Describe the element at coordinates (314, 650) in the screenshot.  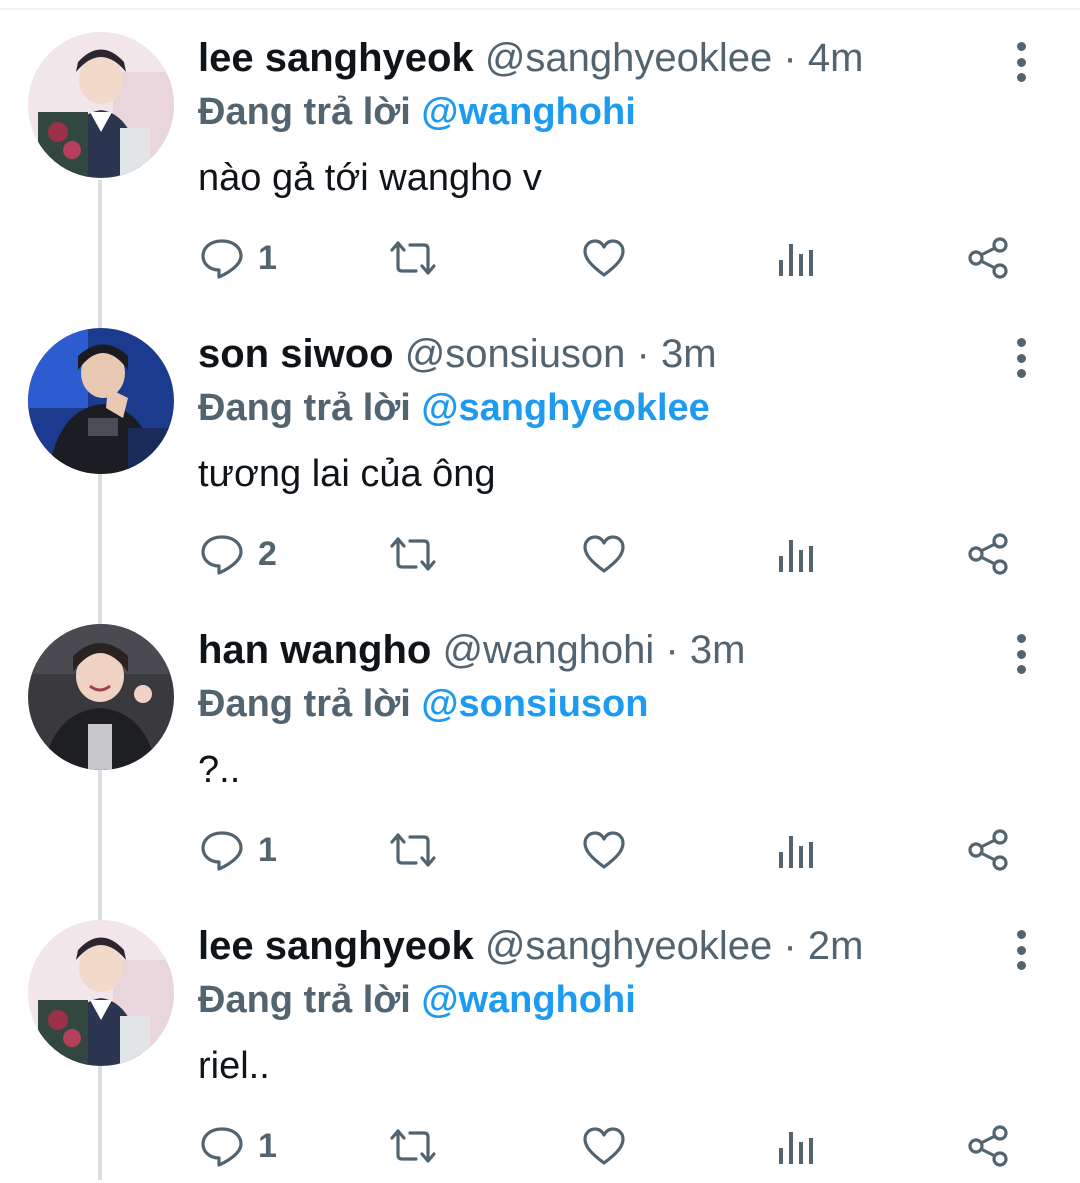
I see `display-name: han wangho` at that location.